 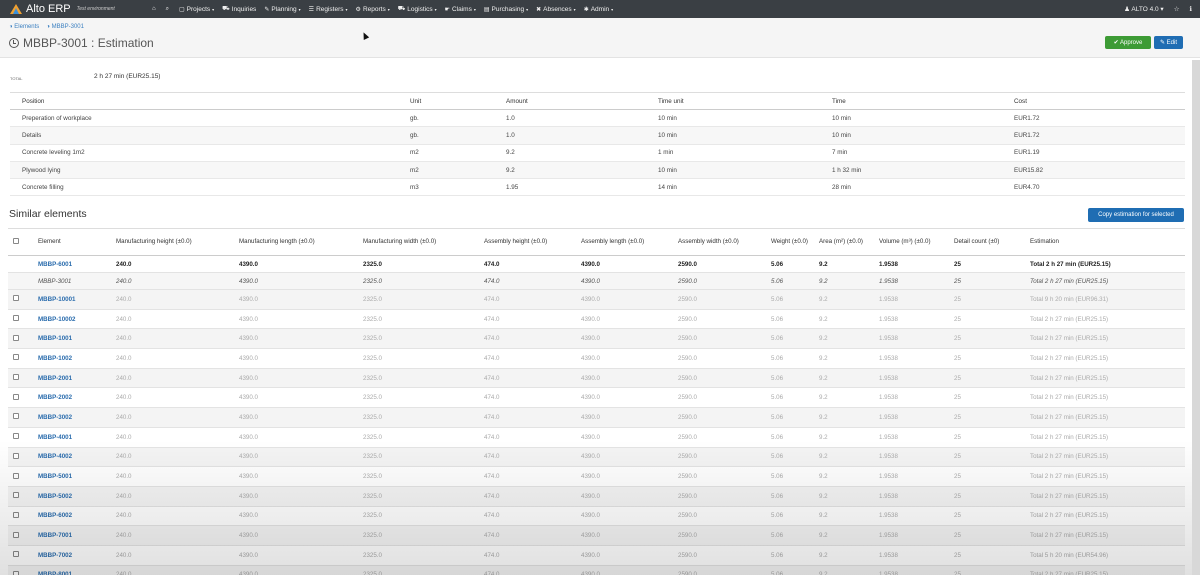 What do you see at coordinates (75, 570) in the screenshot?
I see `element-link: MBBP-8001` at bounding box center [75, 570].